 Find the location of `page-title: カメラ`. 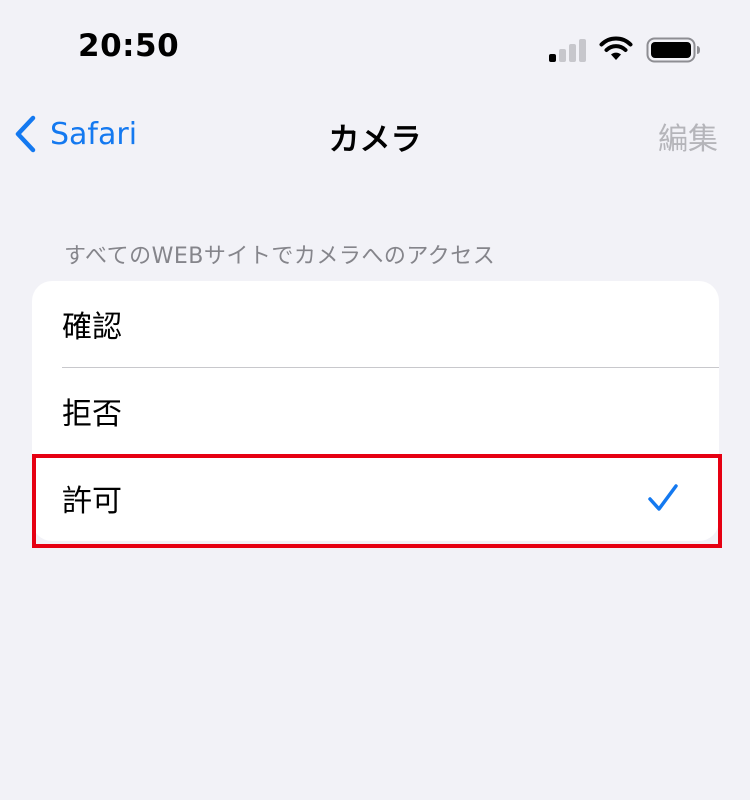

page-title: カメラ is located at coordinates (375, 140).